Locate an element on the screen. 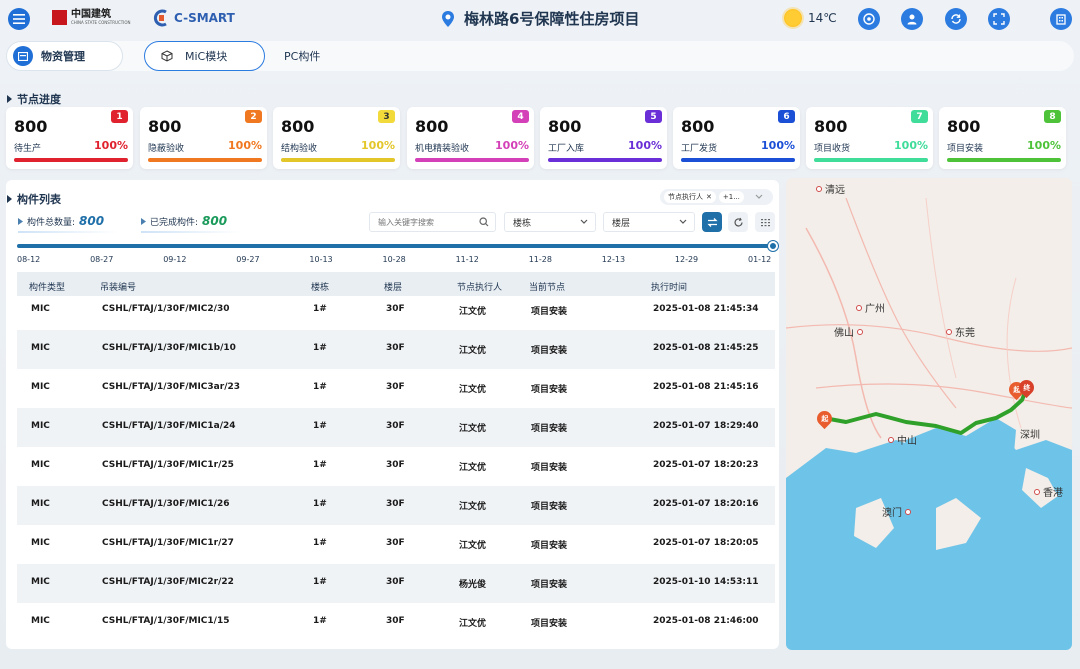 Image resolution: width=1080 pixels, height=669 pixels. building-icon is located at coordinates (1061, 19).